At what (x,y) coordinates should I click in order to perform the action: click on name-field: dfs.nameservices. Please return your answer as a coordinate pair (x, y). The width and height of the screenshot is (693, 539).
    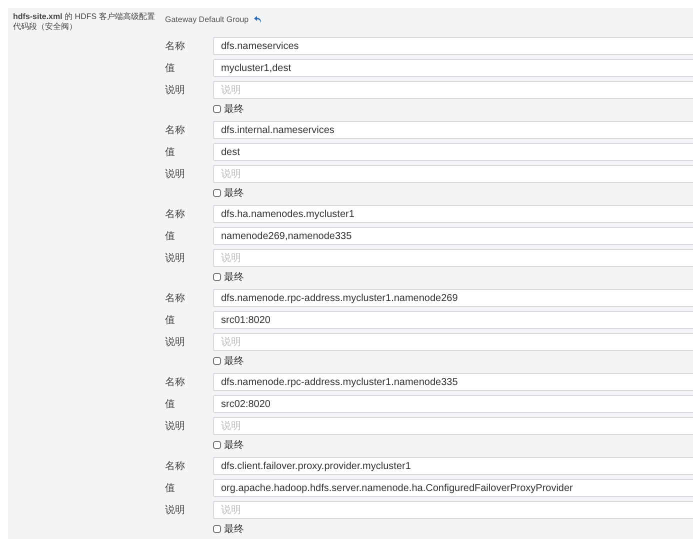
    Looking at the image, I should click on (453, 46).